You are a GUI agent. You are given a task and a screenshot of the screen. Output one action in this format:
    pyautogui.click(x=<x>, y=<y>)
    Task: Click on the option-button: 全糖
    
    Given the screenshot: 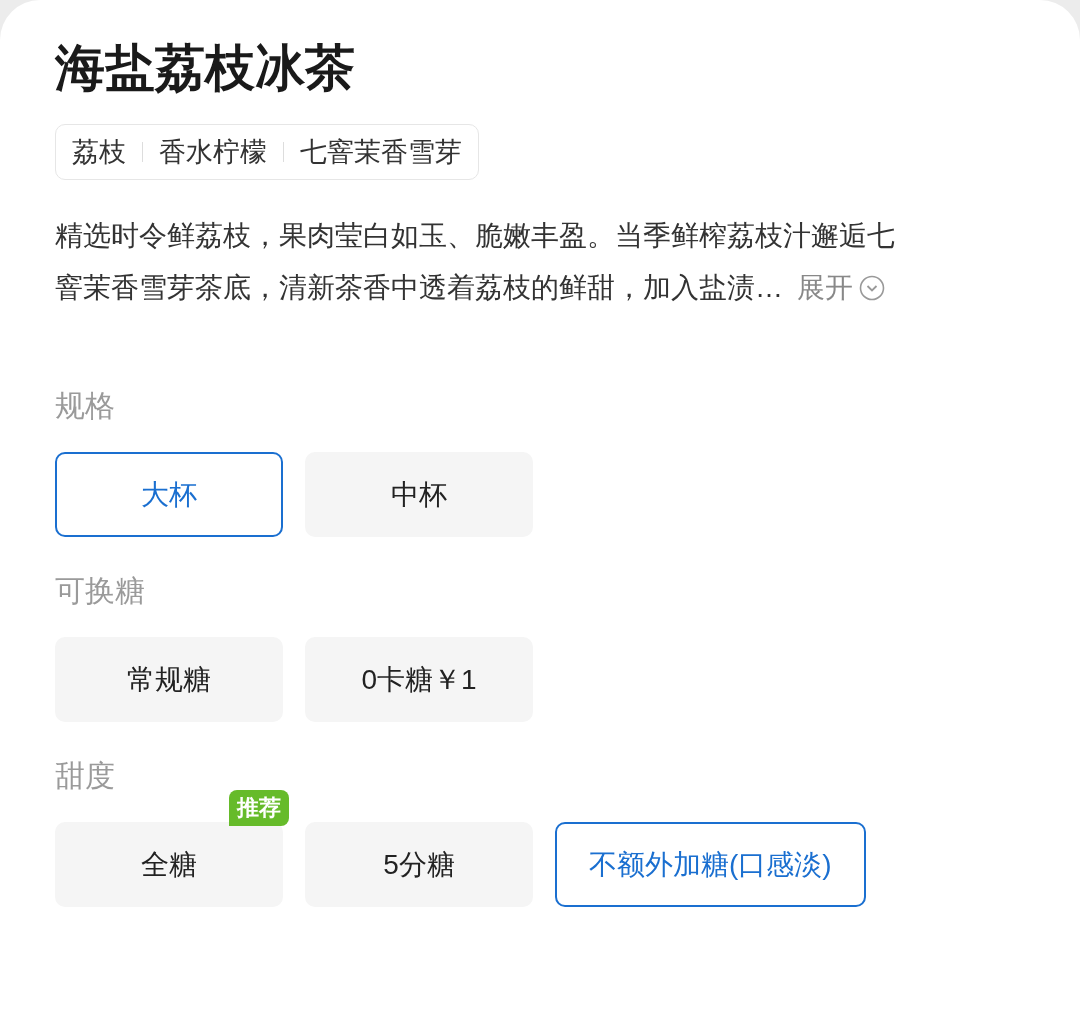 What is the action you would take?
    pyautogui.click(x=169, y=864)
    